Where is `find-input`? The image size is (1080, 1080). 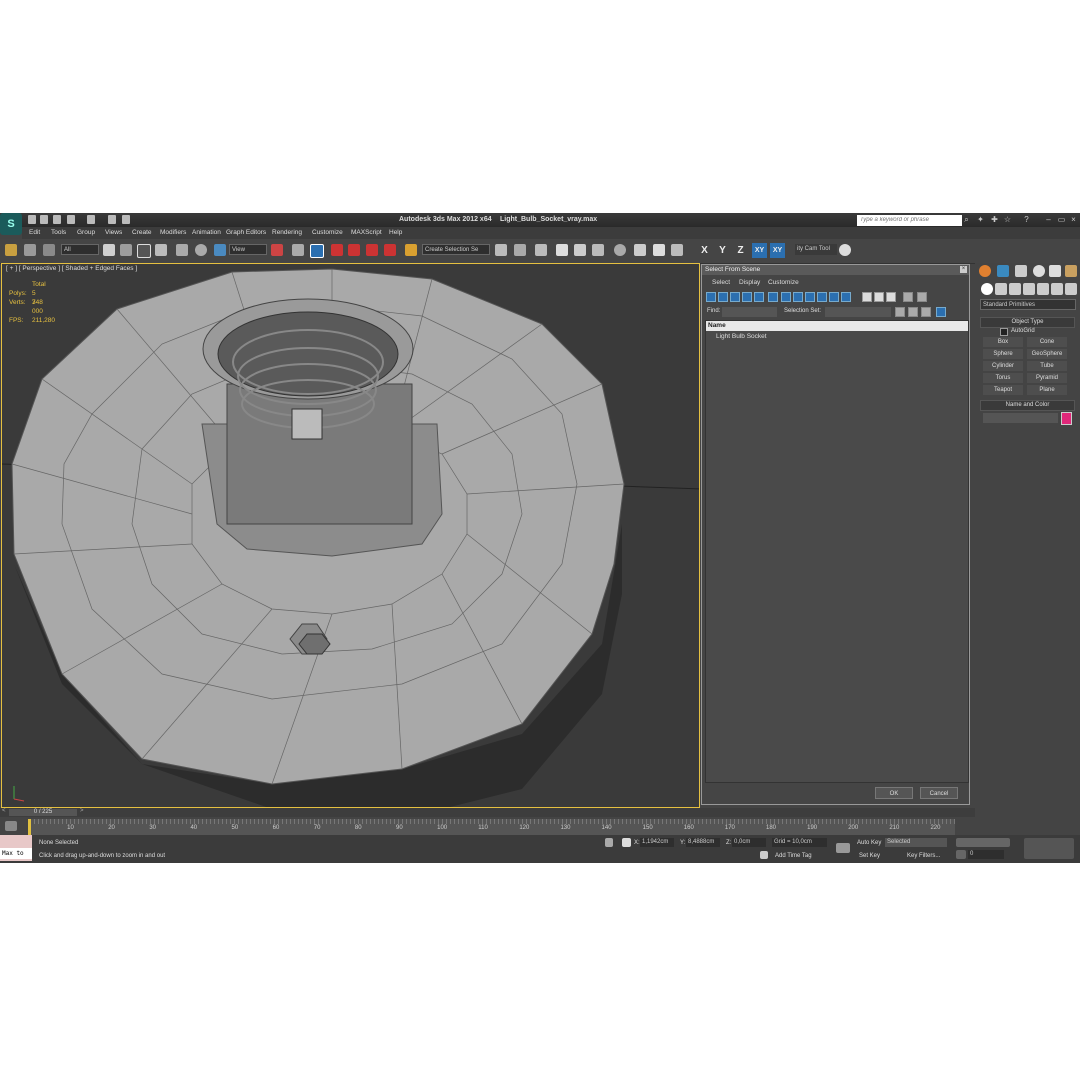
find-input is located at coordinates (749, 312).